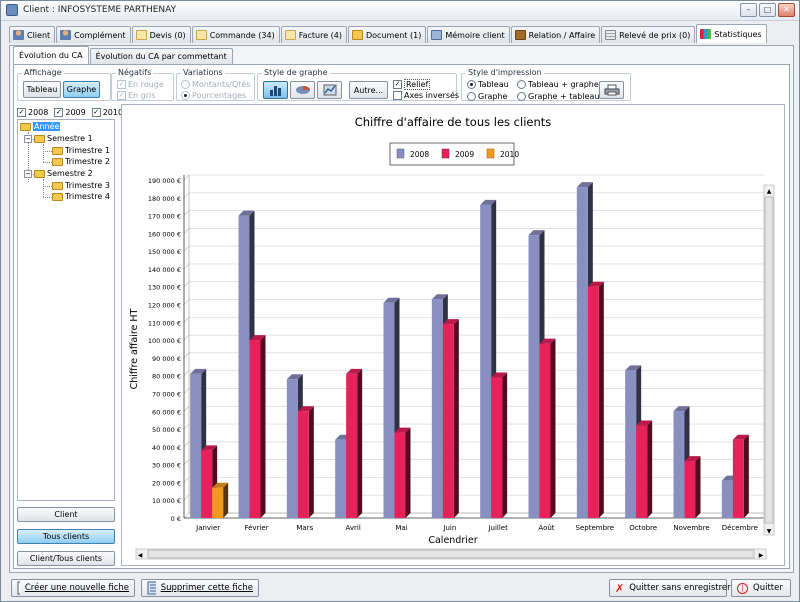 This screenshot has height=602, width=800. What do you see at coordinates (141, 35) in the screenshot?
I see `document-icon` at bounding box center [141, 35].